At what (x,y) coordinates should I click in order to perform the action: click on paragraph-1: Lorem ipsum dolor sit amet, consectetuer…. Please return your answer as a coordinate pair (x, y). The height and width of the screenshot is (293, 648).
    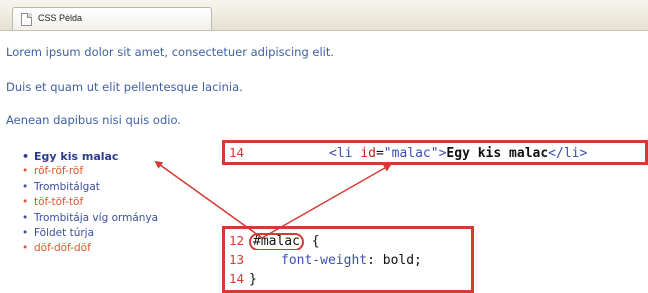
    Looking at the image, I should click on (170, 52).